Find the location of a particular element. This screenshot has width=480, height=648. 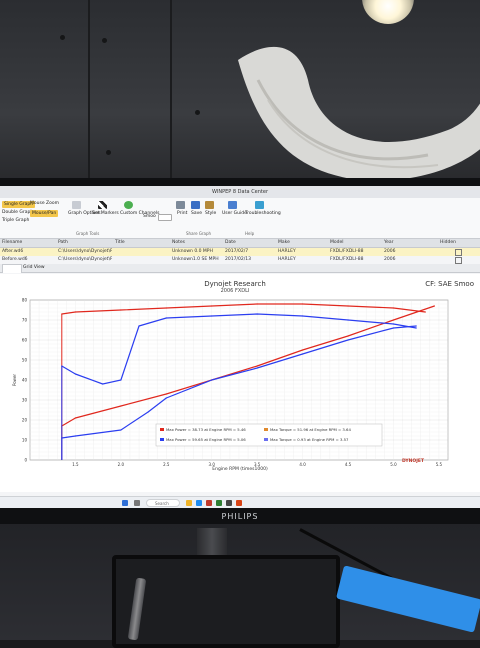

tab-graph is located at coordinates (12, 268).